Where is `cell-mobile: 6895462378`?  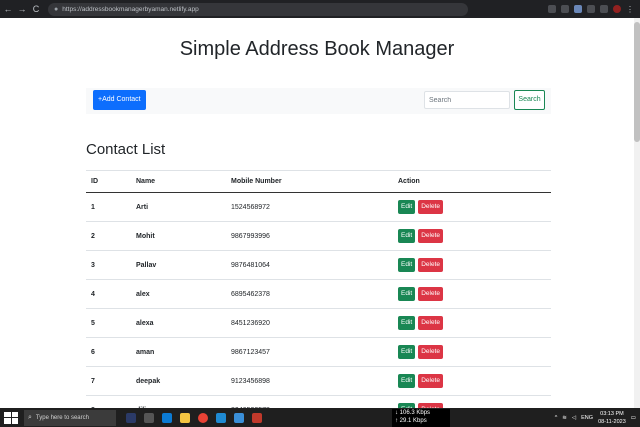
cell-mobile: 6895462378 is located at coordinates (314, 294).